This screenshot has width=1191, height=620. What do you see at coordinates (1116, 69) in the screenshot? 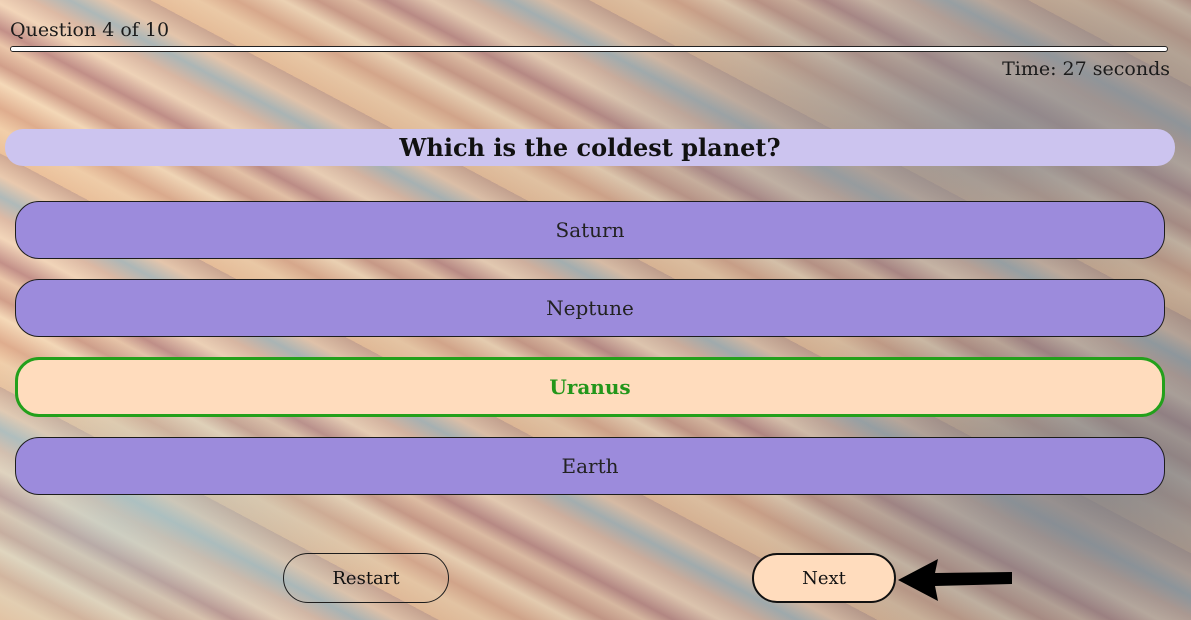
I see `timer-value: 27 seconds` at bounding box center [1116, 69].